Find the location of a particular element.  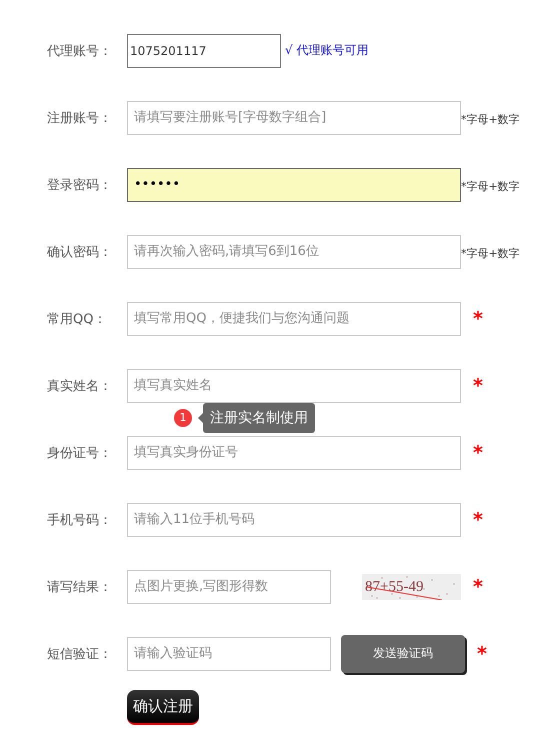

input-field: 填写真实身份证号 is located at coordinates (294, 453).